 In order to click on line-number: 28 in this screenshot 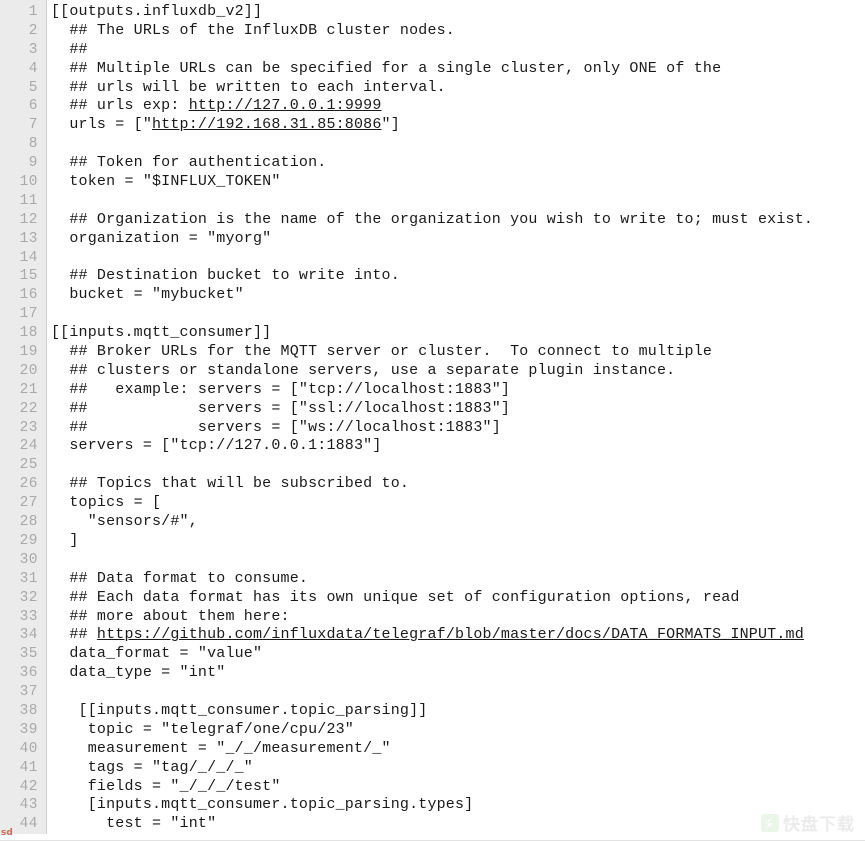, I will do `click(28, 522)`.